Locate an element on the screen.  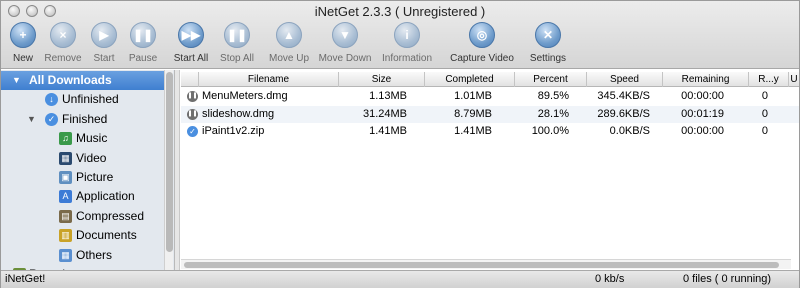
cell-percent: 28.1% is located at coordinates (553, 113).